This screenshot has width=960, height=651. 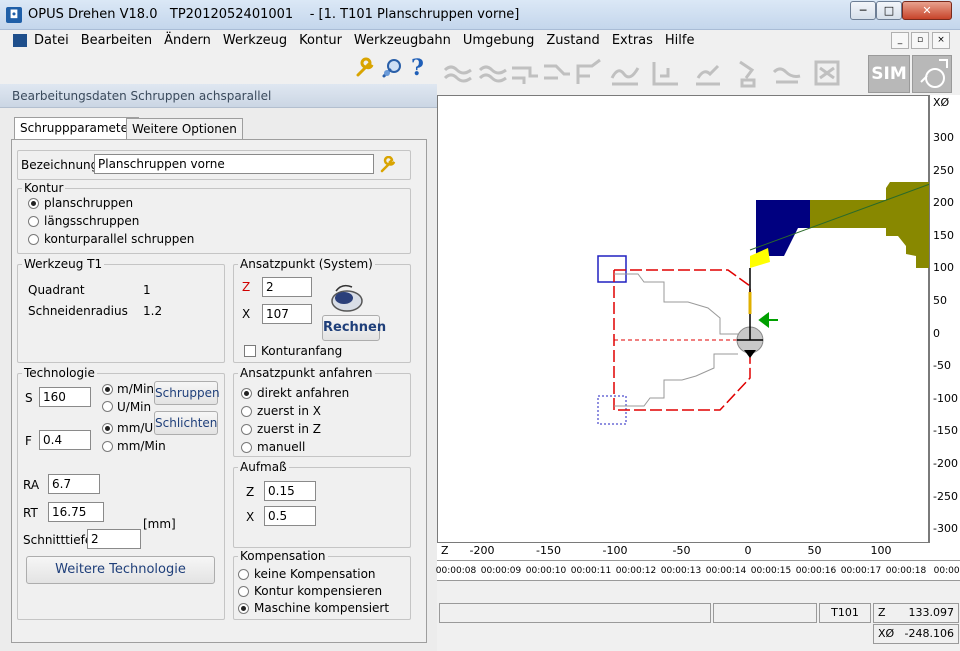 What do you see at coordinates (14, 15) in the screenshot?
I see `app-icon: ◘` at bounding box center [14, 15].